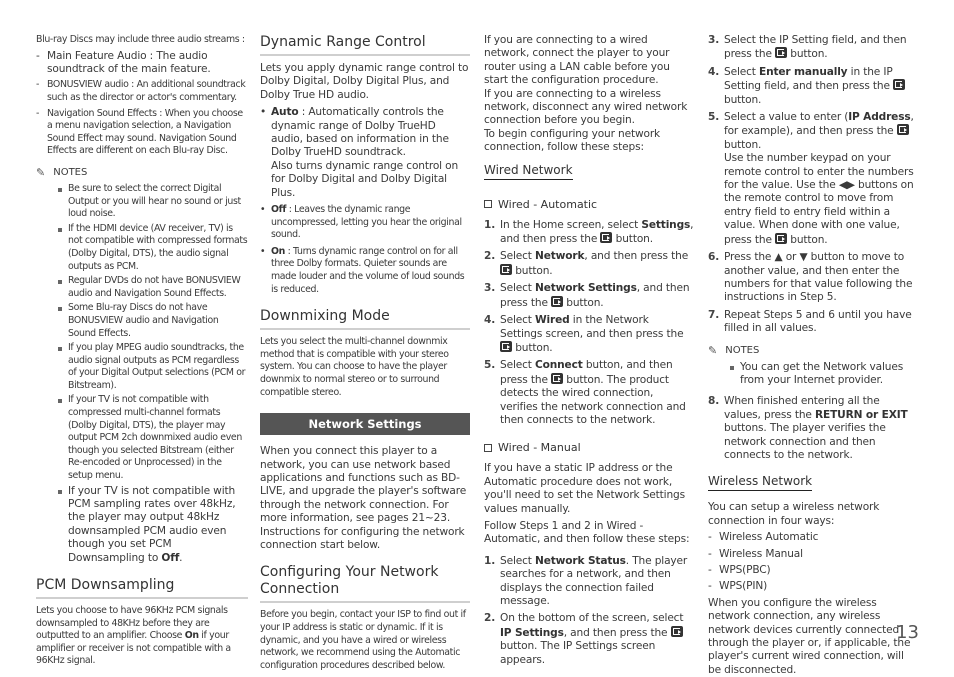 The image size is (954, 677). I want to click on section-heading-downmixing: Downmixing Mode, so click(365, 319).